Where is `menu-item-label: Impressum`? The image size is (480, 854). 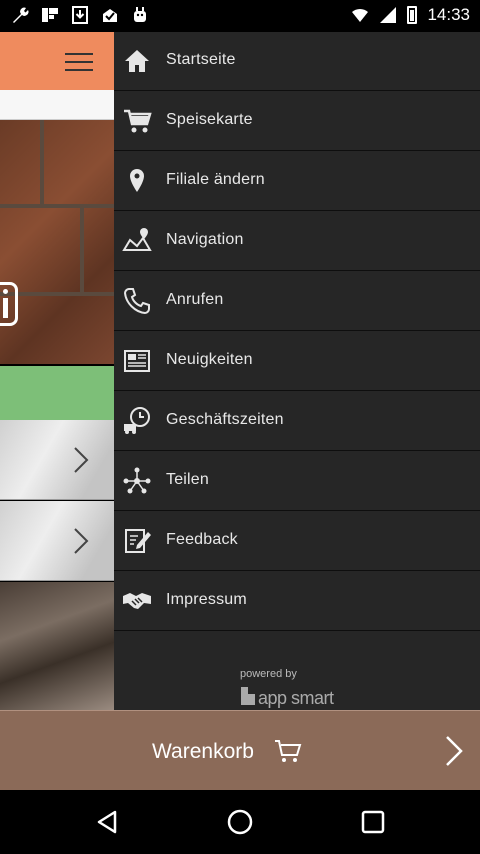 menu-item-label: Impressum is located at coordinates (206, 599).